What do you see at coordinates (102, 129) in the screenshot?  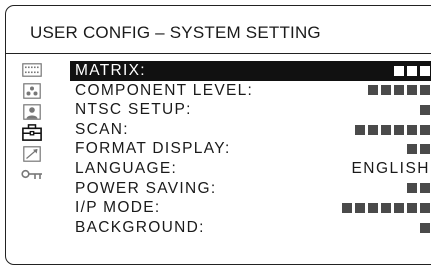 I see `menu-item-label: SCAN:` at bounding box center [102, 129].